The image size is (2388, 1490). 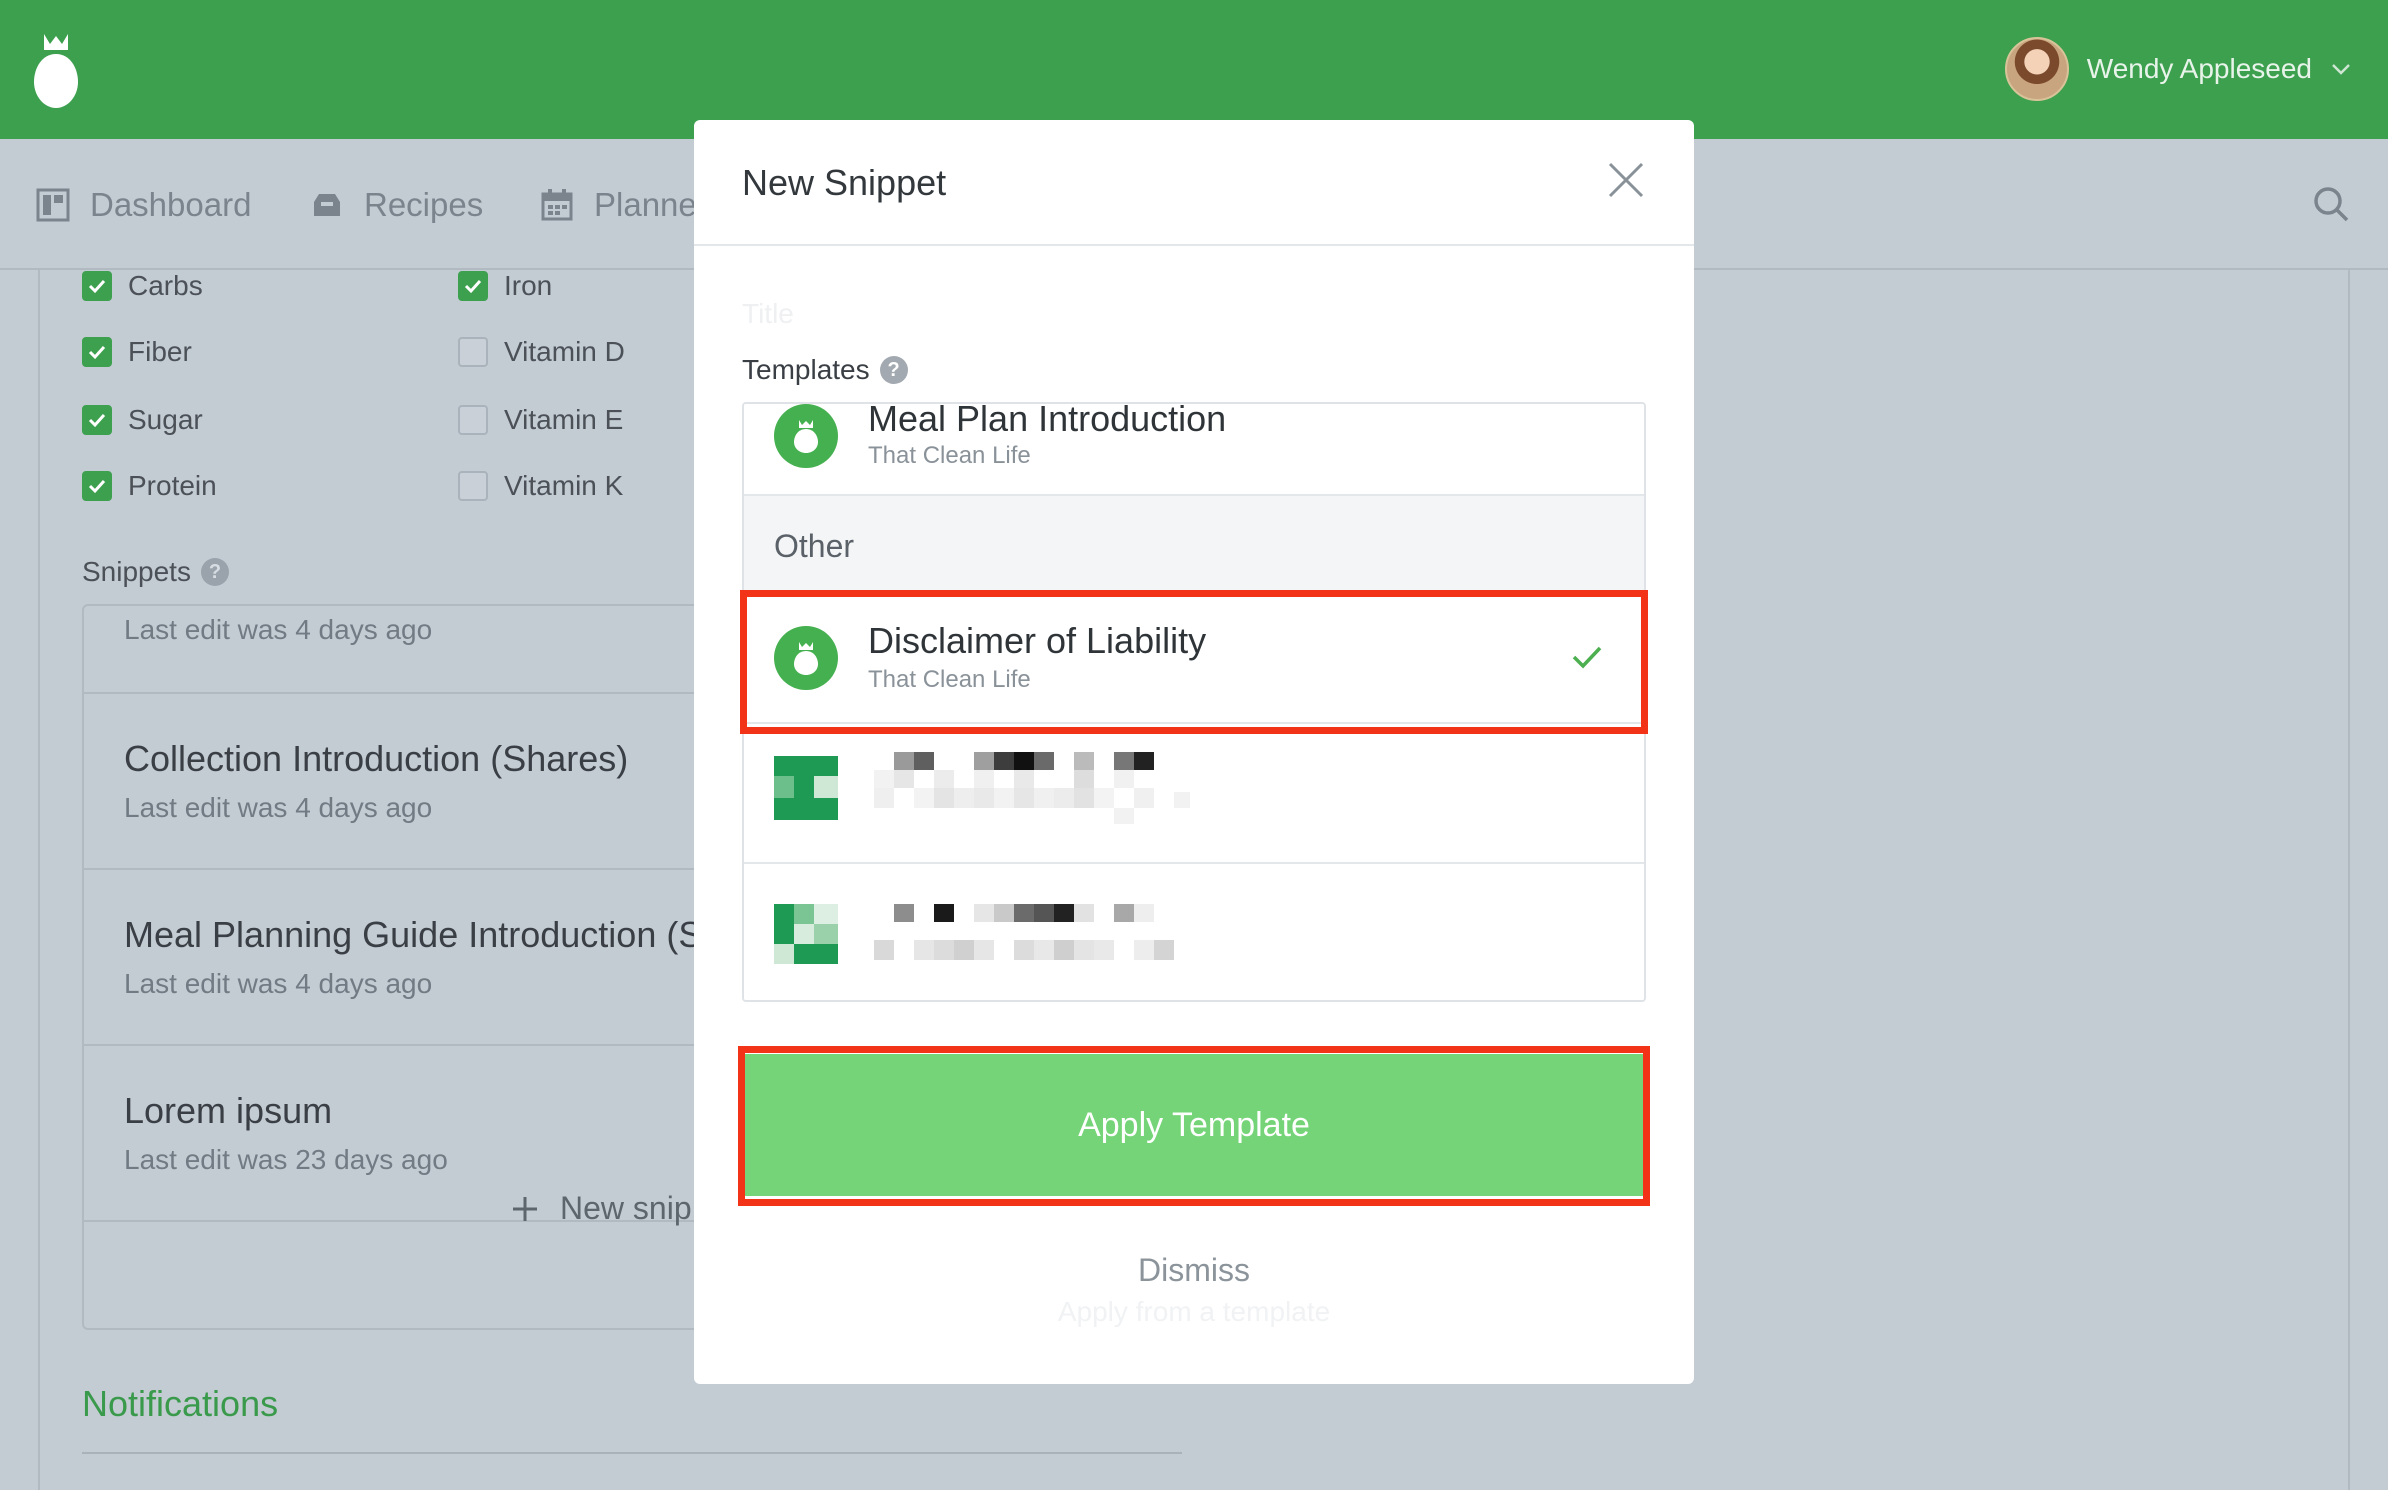 I want to click on avatar, so click(x=2036, y=69).